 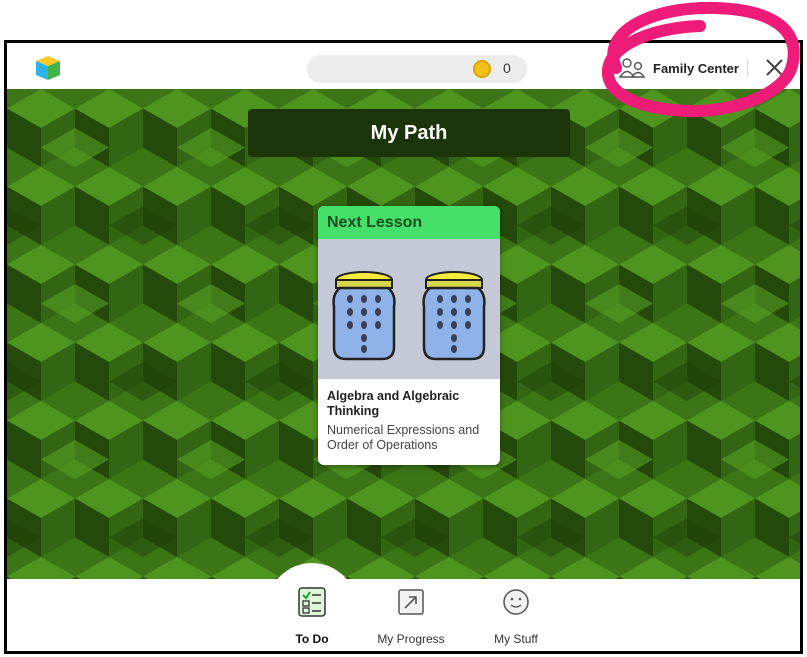 I want to click on bottom-nav: To Do My Progress My Stuff, so click(x=403, y=607).